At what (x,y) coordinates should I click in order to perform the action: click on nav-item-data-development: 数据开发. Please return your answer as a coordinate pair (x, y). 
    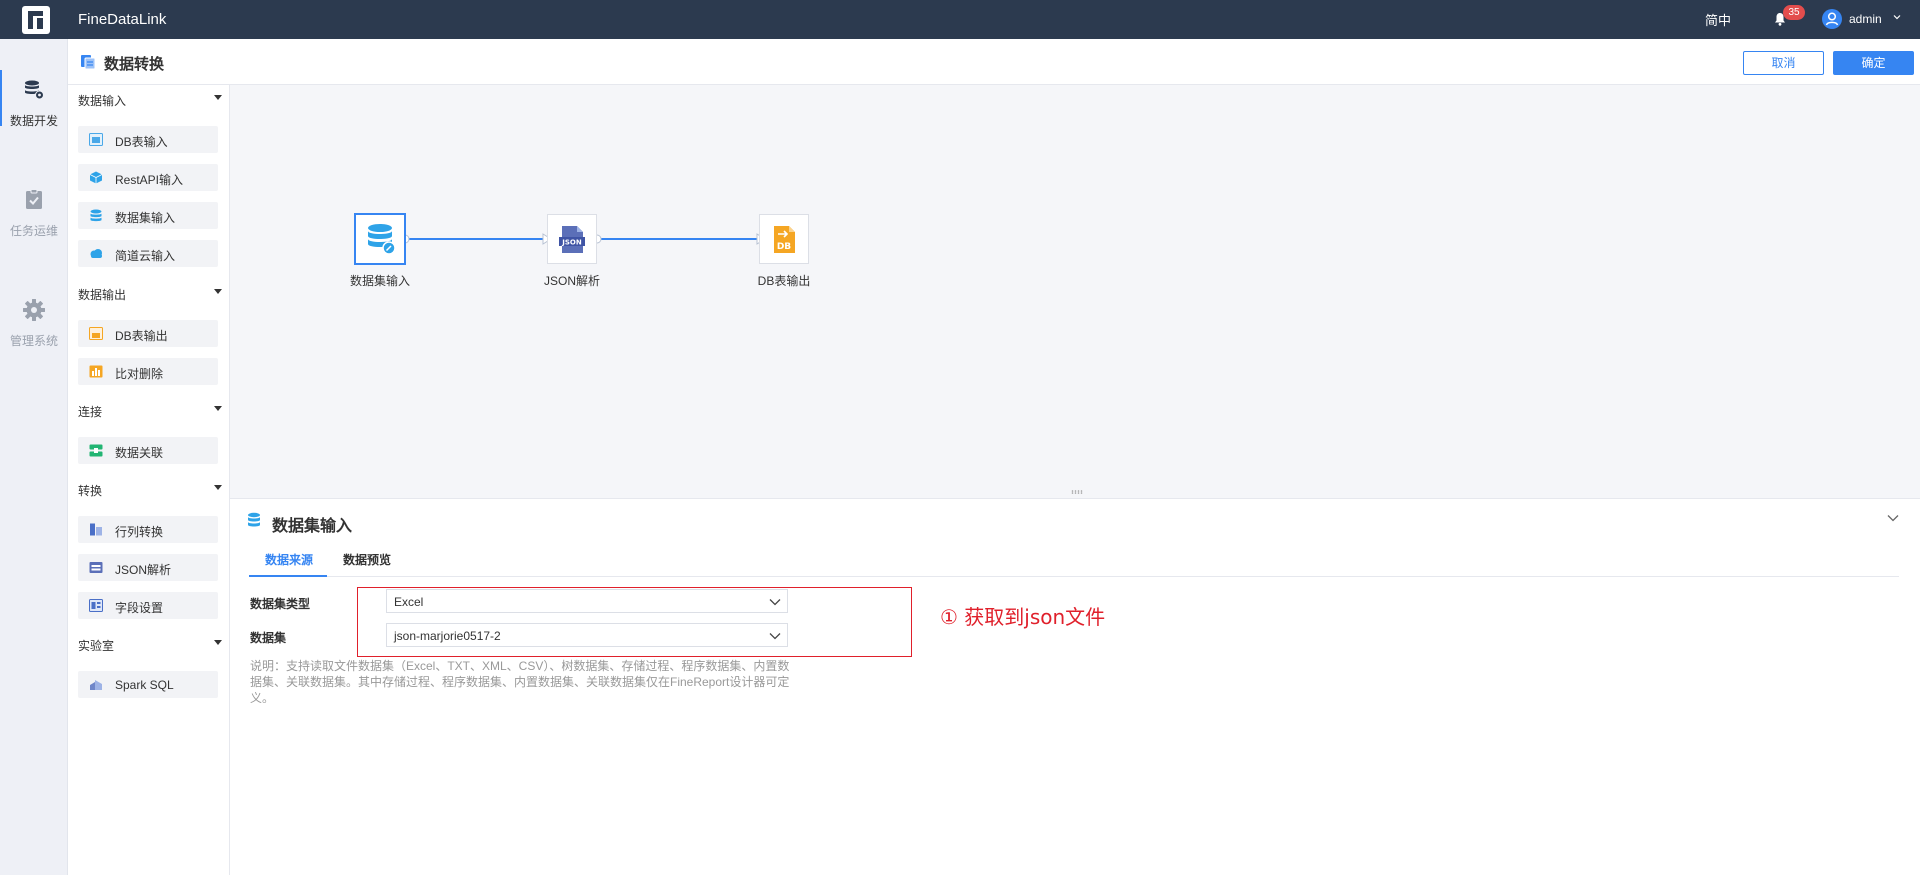
    Looking at the image, I should click on (34, 119).